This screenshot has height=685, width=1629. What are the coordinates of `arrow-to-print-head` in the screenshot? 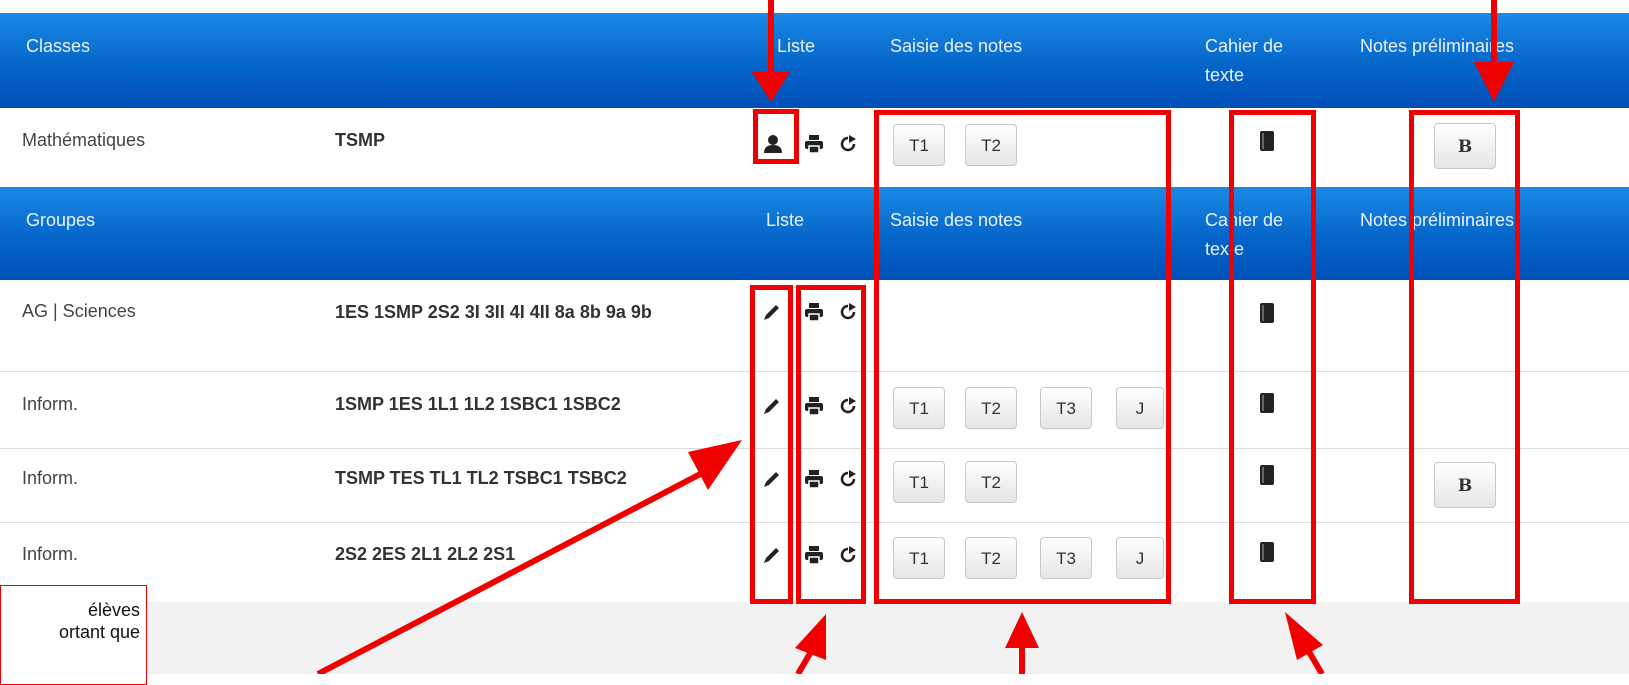 It's located at (810, 637).